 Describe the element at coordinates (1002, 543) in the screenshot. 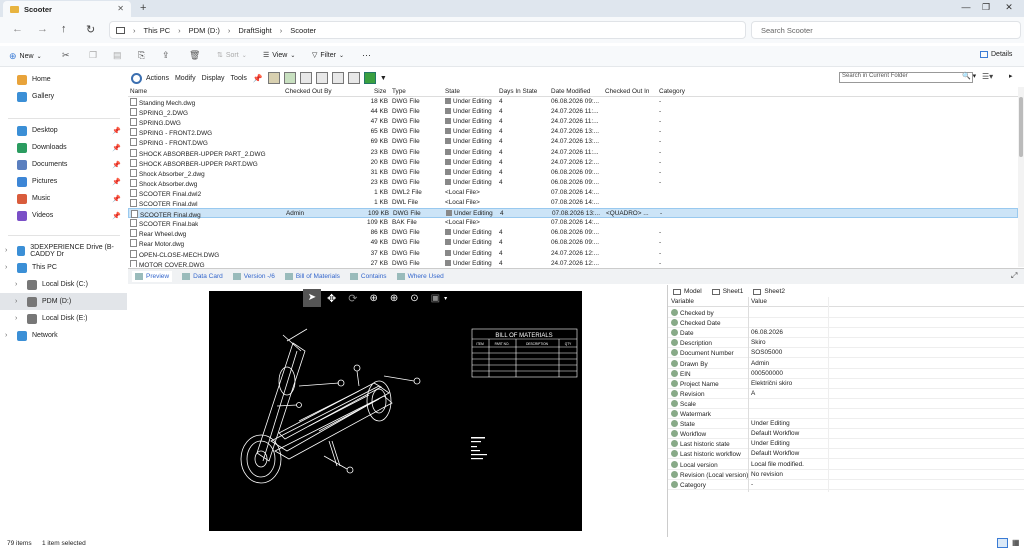

I see `details-view-icon` at that location.